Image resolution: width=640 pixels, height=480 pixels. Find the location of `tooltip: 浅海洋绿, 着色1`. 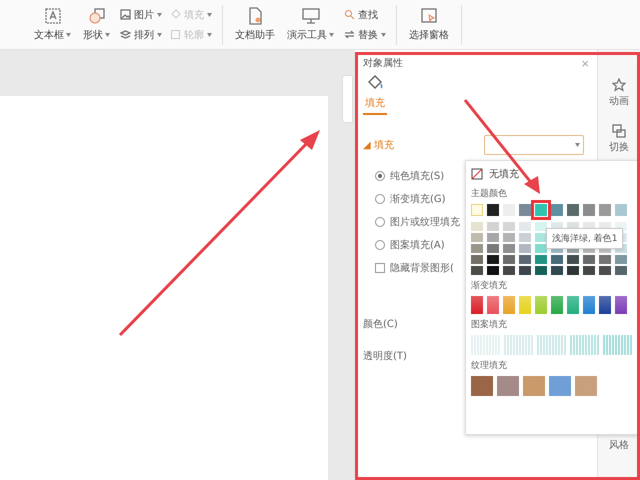

tooltip: 浅海洋绿, 着色1 is located at coordinates (585, 238).